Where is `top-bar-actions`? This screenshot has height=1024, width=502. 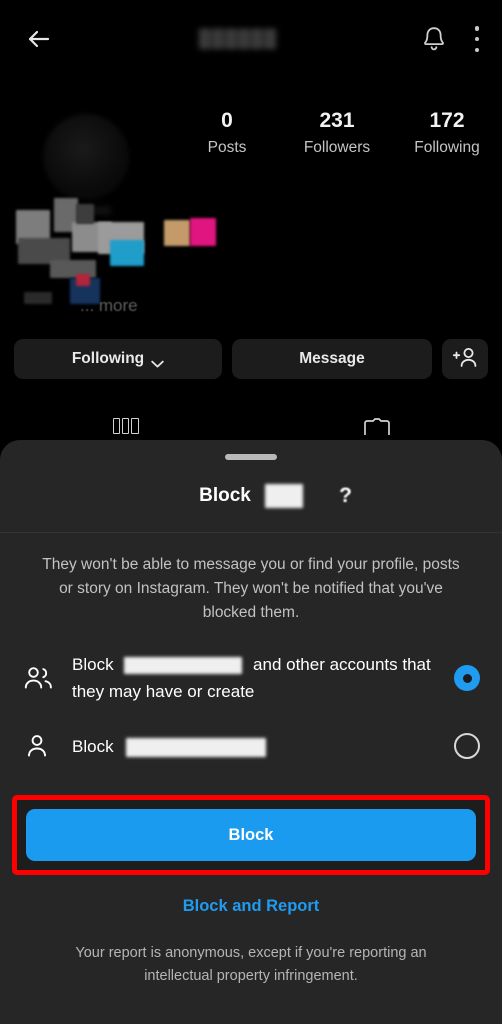 top-bar-actions is located at coordinates (450, 39).